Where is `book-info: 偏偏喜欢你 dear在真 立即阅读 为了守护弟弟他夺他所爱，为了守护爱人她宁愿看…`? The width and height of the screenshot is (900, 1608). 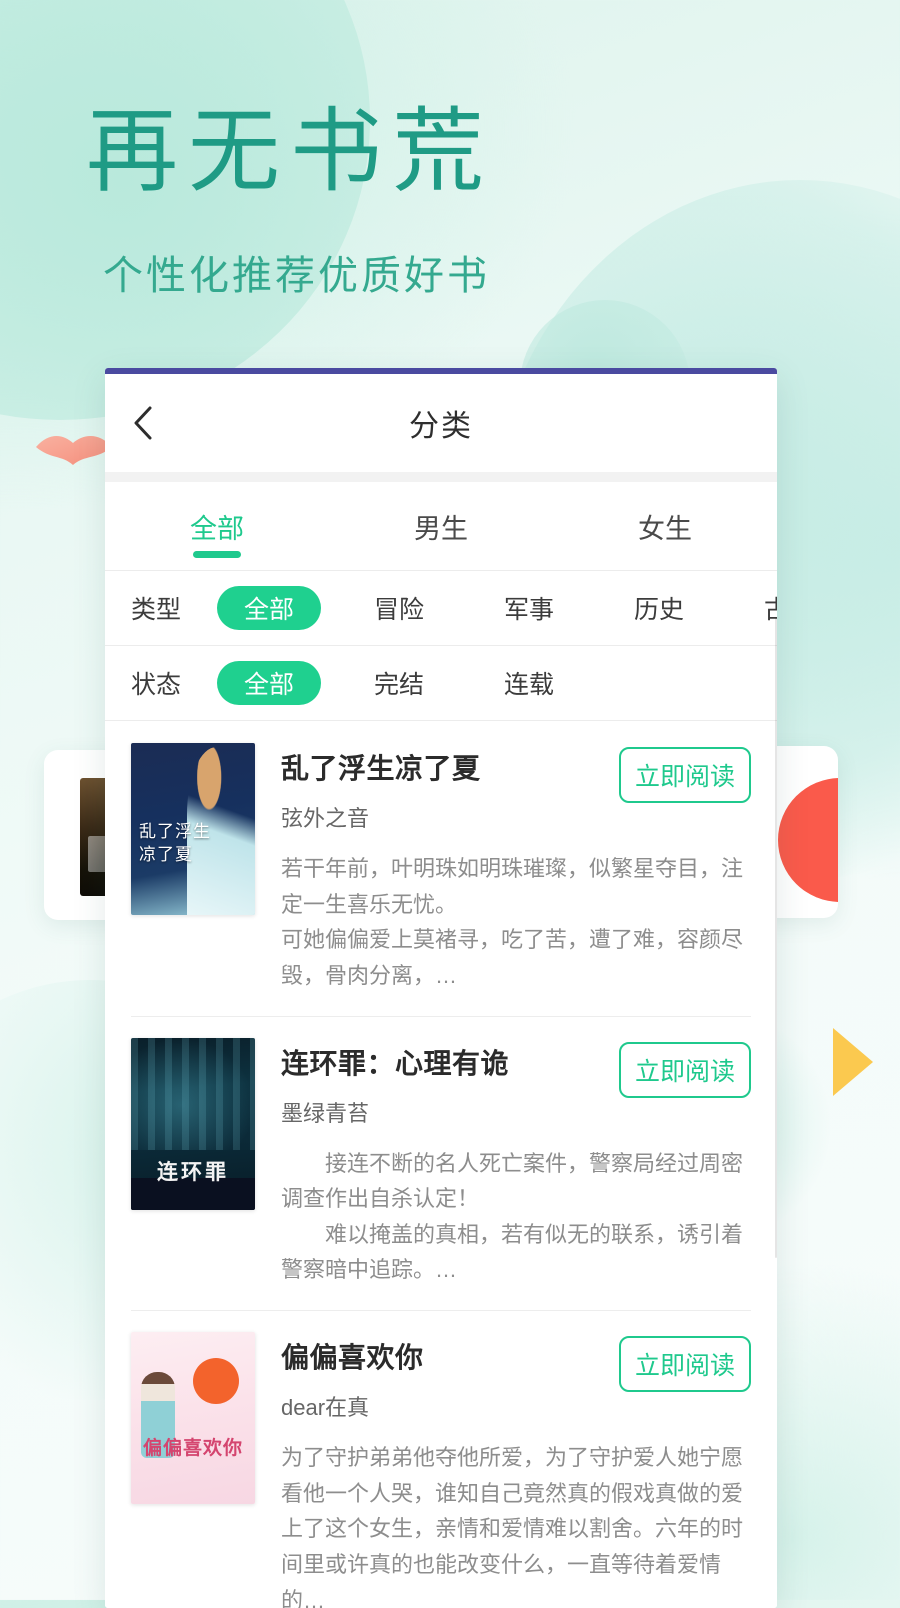
book-info: 偏偏喜欢你 dear在真 立即阅读 为了守护弟弟他夺他所爱，为了守护爱人她宁愿看… is located at coordinates (516, 1470).